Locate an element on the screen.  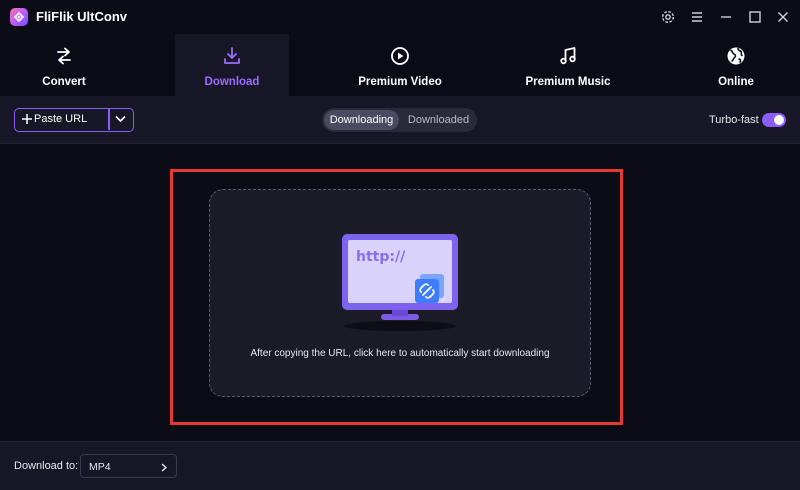
paste-url-button: Paste URL is located at coordinates (62, 119).